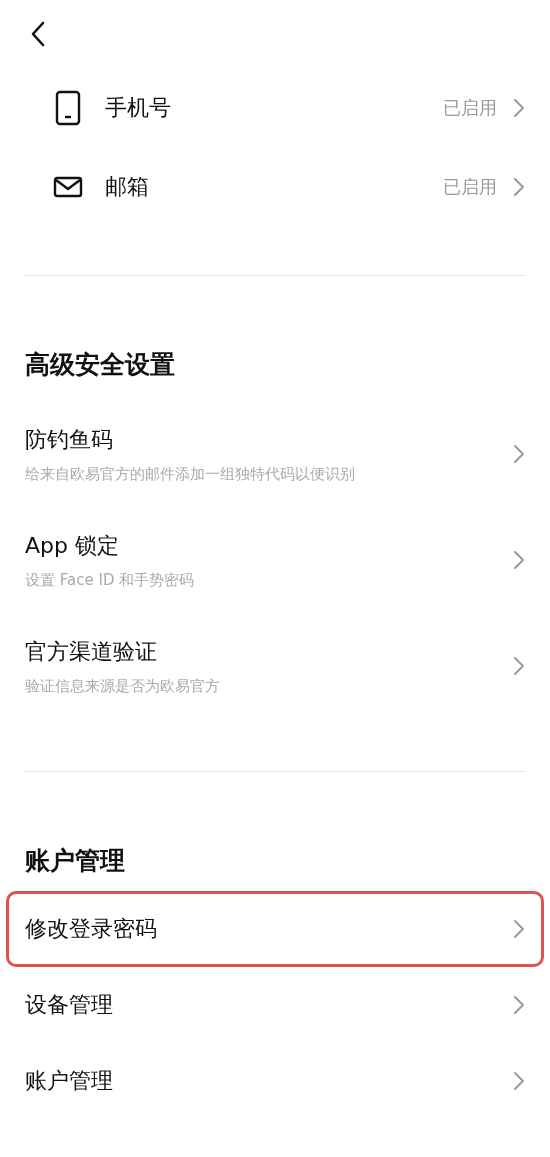 The height and width of the screenshot is (1157, 550). What do you see at coordinates (69, 1005) in the screenshot?
I see `item-label: 设备管理` at bounding box center [69, 1005].